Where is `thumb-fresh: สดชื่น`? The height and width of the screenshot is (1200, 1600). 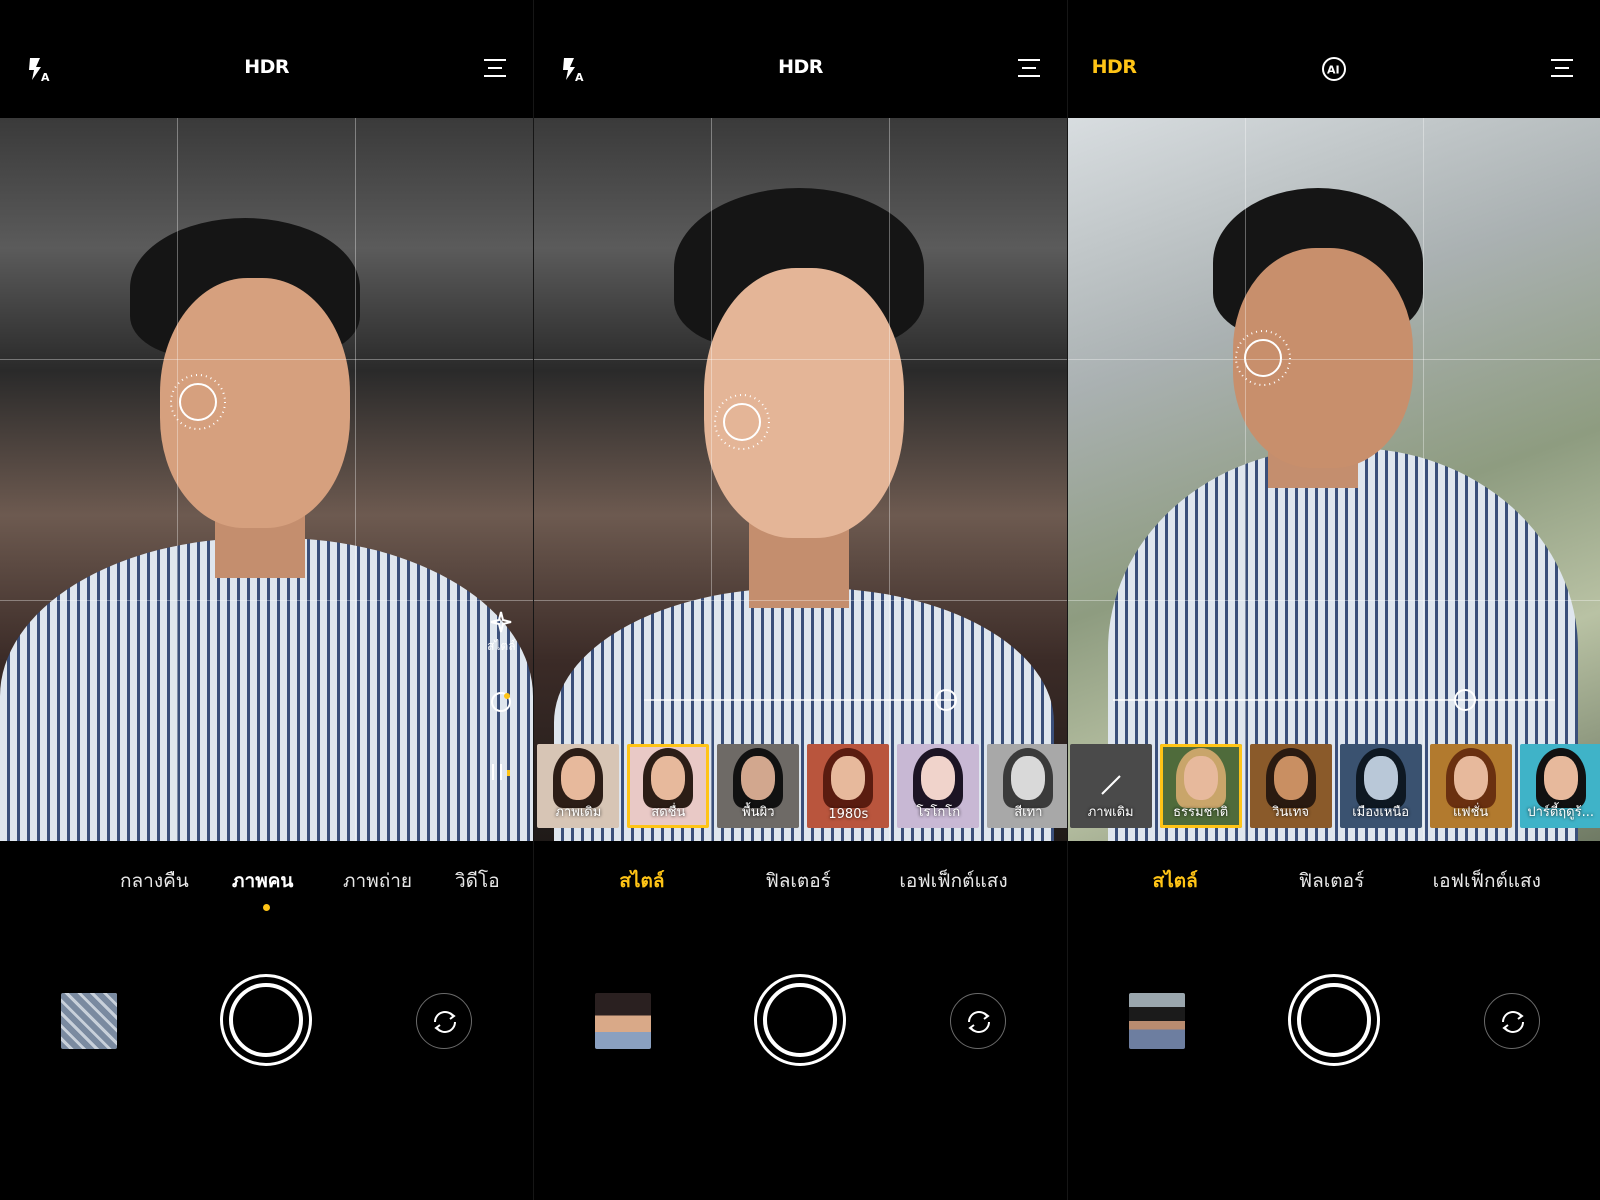
thumb-fresh: สดชื่น is located at coordinates (668, 786).